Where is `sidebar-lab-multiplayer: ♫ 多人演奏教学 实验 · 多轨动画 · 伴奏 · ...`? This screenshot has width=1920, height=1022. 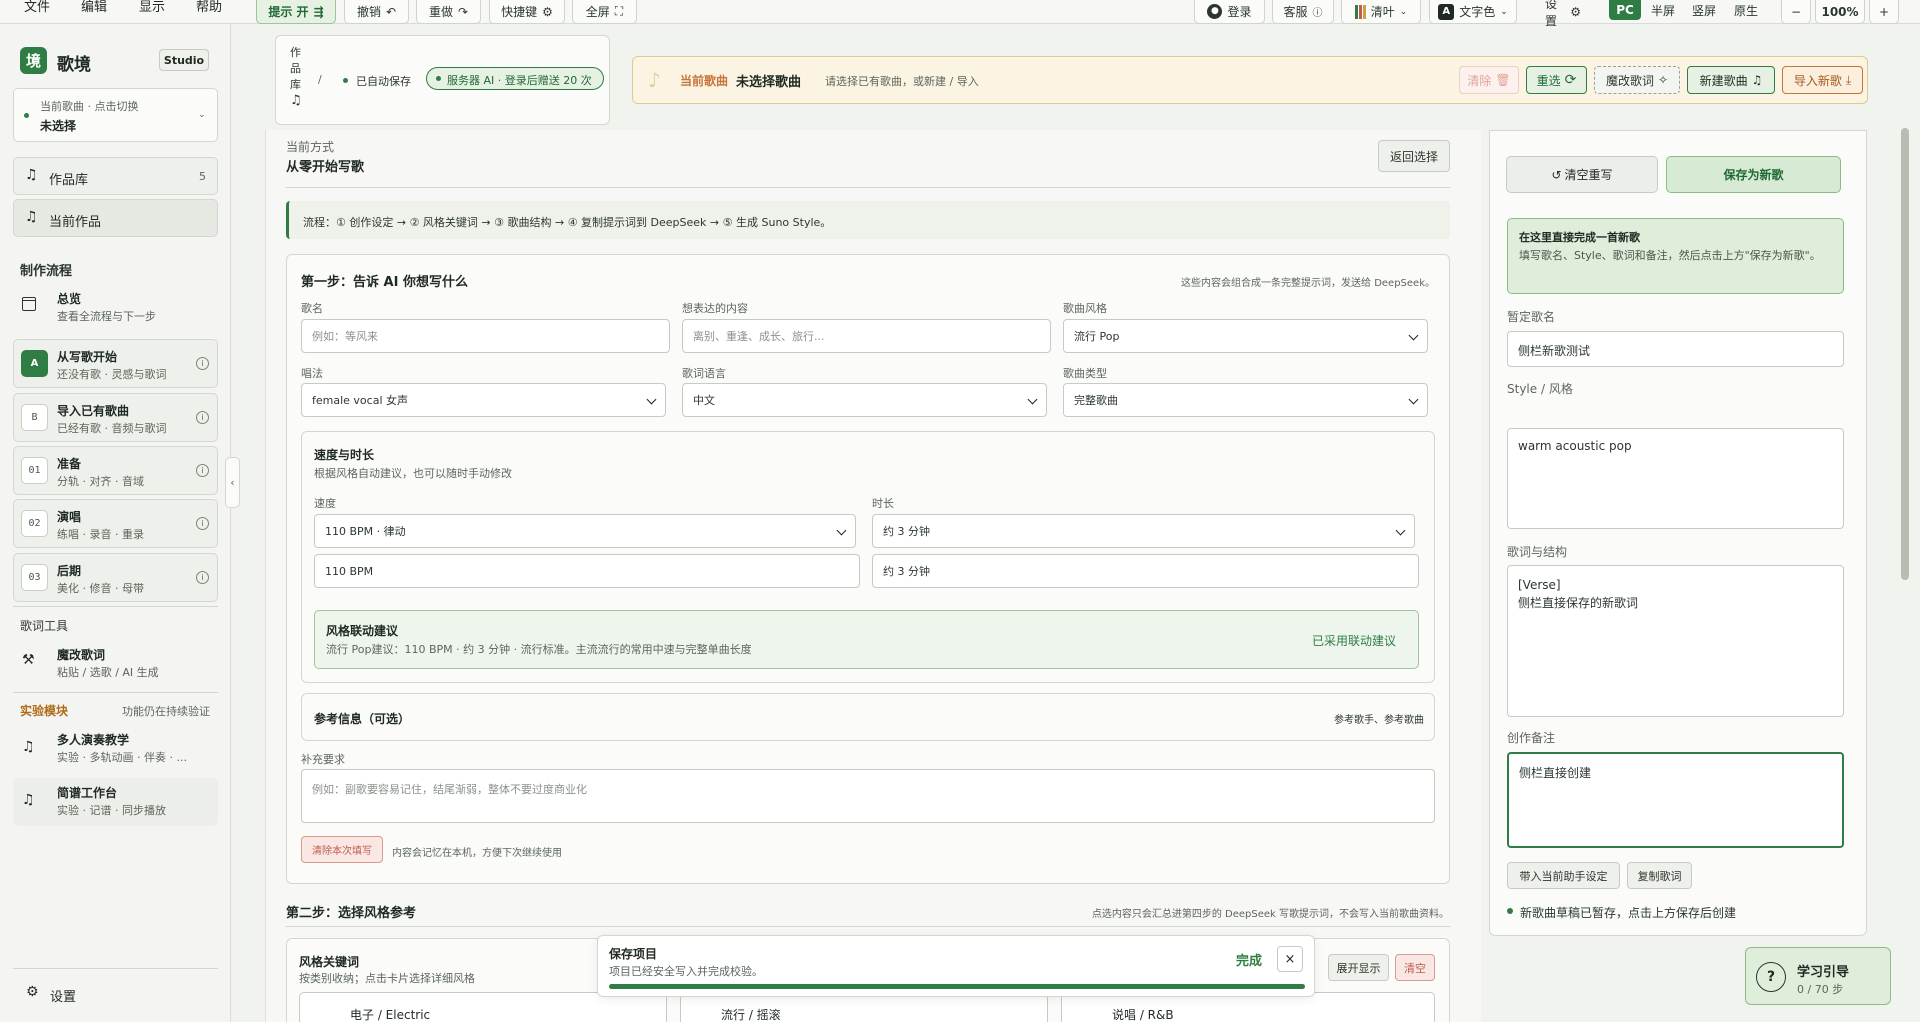
sidebar-lab-multiplayer: ♫ 多人演奏教学 实验 · 多轨动画 · 伴奏 · ... is located at coordinates (115, 749).